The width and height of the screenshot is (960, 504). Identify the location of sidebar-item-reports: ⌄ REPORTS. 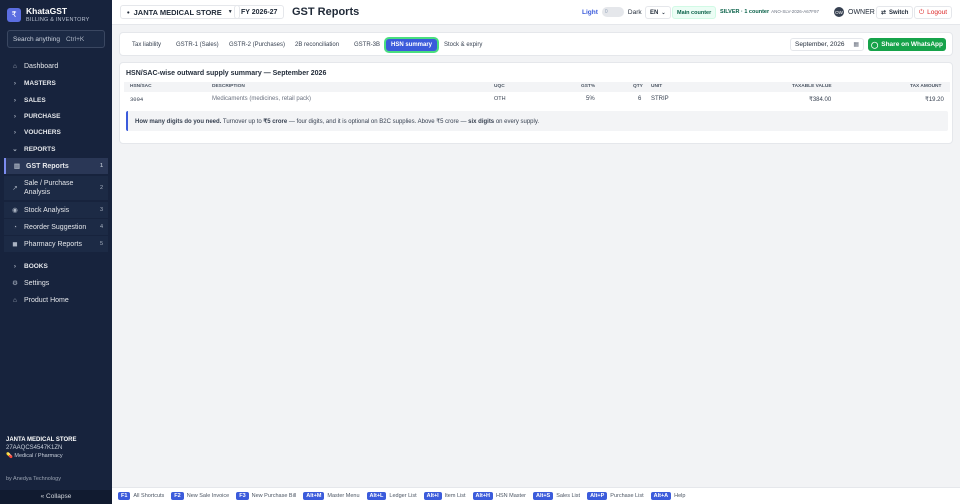
(56, 149).